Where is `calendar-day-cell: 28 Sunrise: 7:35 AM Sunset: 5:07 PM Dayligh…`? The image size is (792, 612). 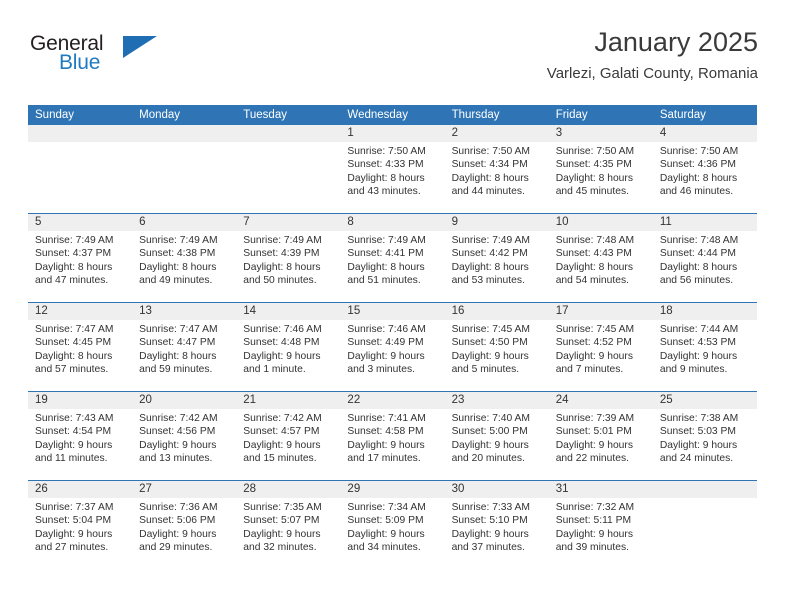 calendar-day-cell: 28 Sunrise: 7:35 AM Sunset: 5:07 PM Dayligh… is located at coordinates (288, 525).